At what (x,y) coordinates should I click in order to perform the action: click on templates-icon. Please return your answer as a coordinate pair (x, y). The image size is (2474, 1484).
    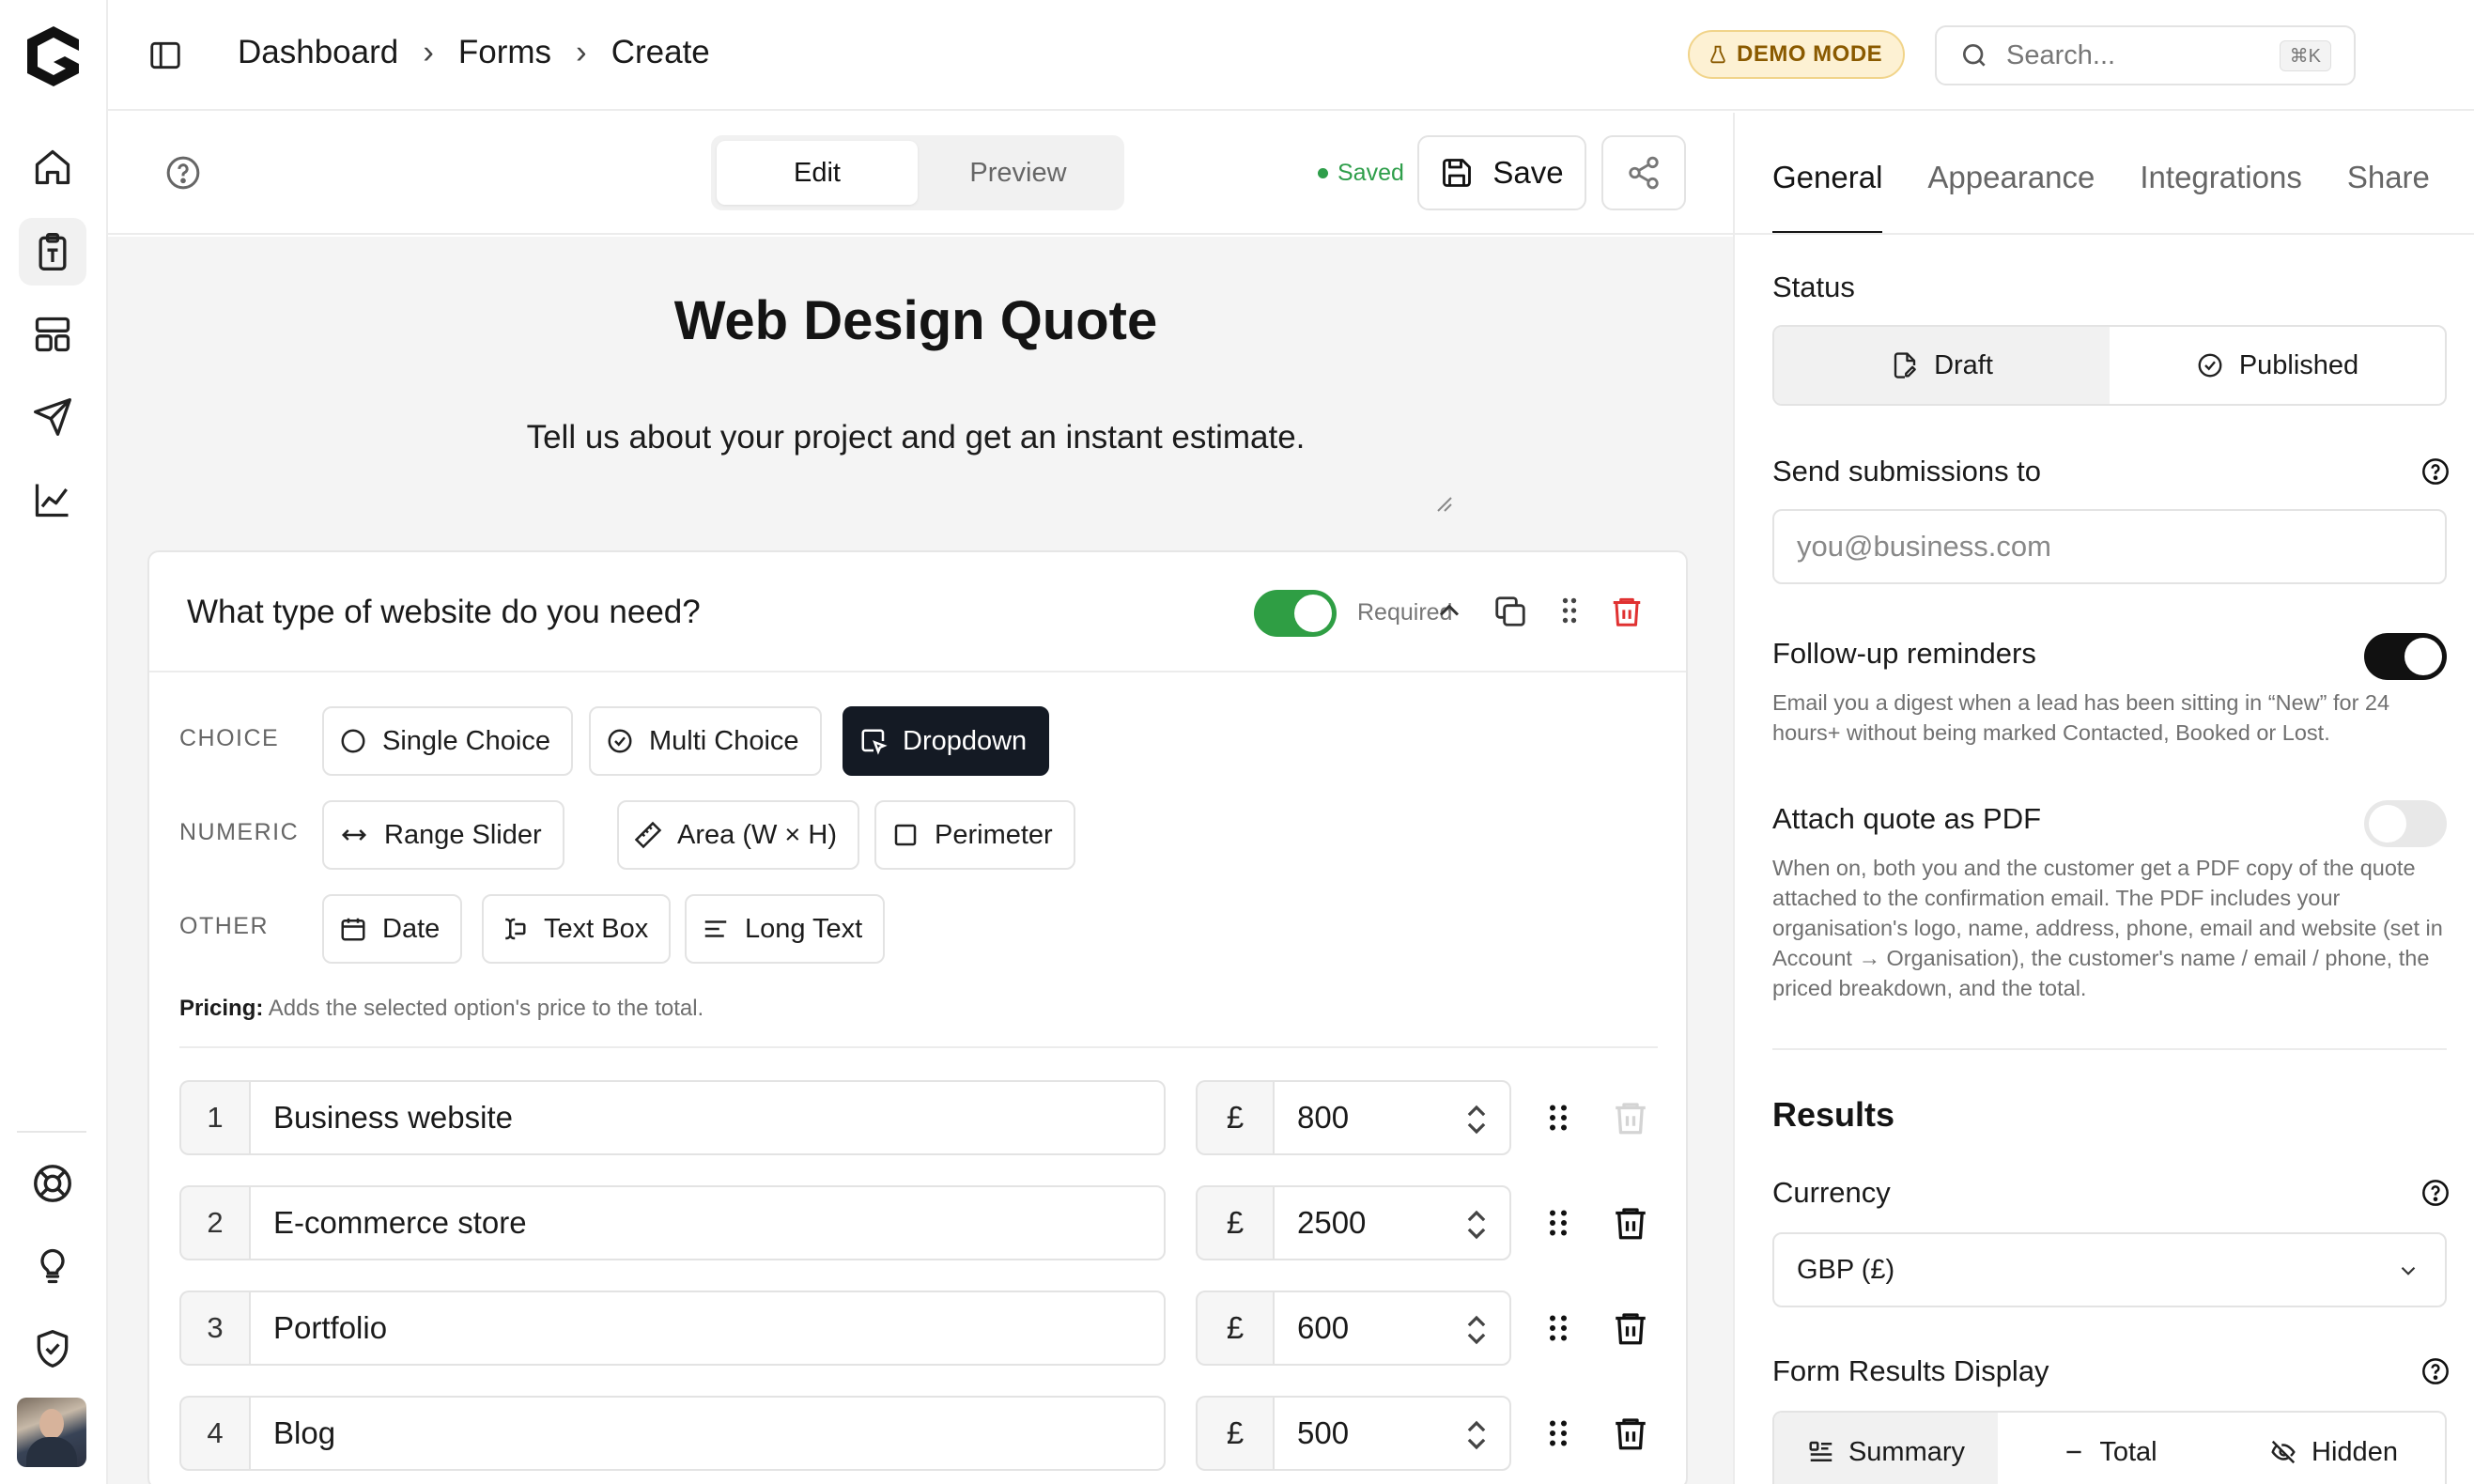
    Looking at the image, I should click on (52, 334).